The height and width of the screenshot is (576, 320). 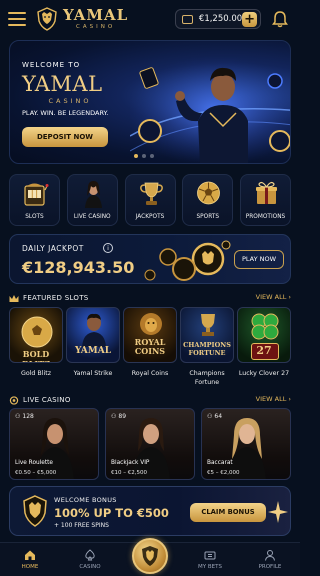 I want to click on player-portrait-icon, so click(x=94, y=330).